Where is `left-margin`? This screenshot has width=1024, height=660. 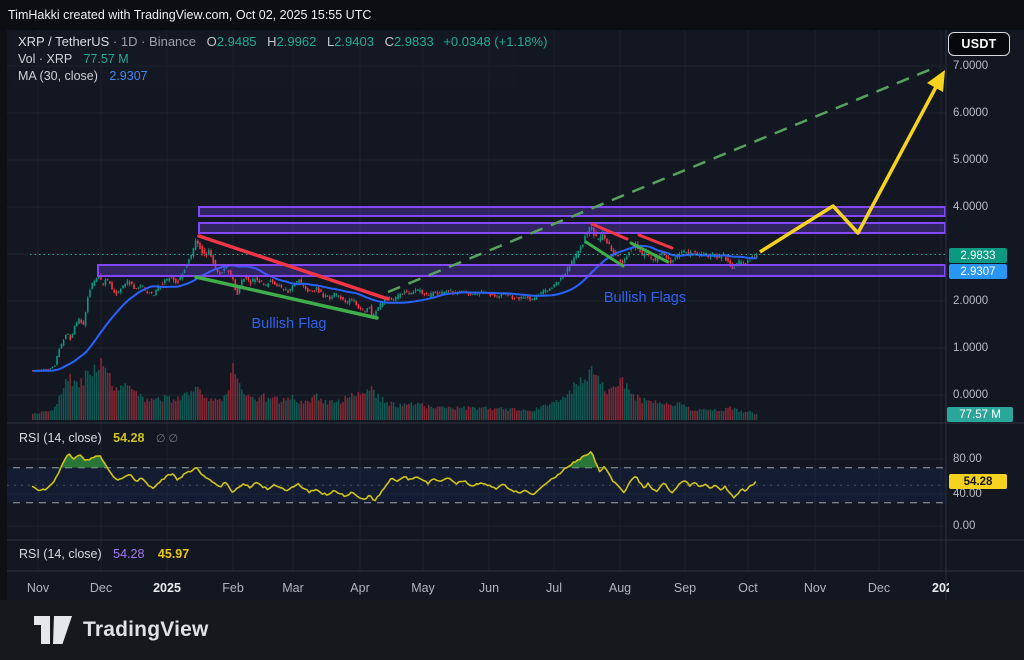
left-margin is located at coordinates (3, 315).